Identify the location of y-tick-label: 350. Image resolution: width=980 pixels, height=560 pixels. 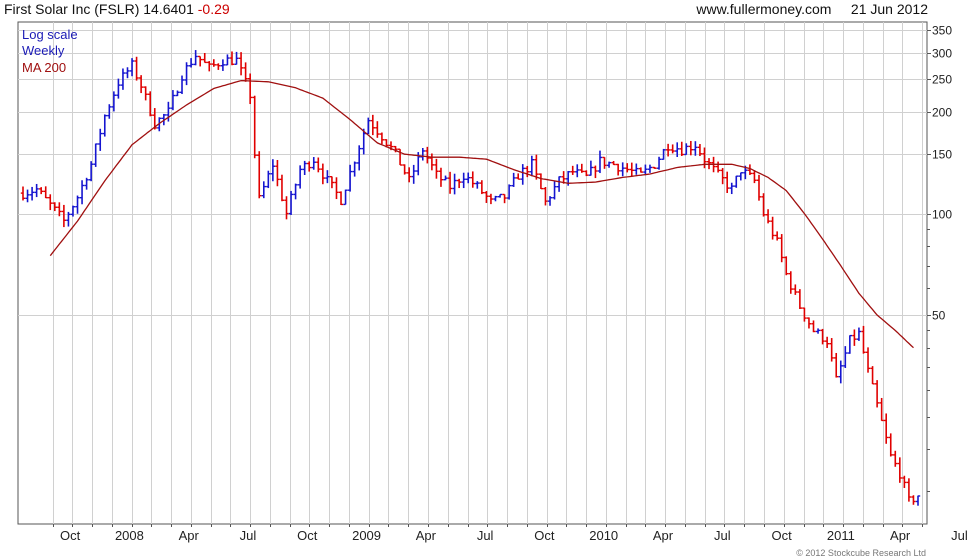
(942, 31).